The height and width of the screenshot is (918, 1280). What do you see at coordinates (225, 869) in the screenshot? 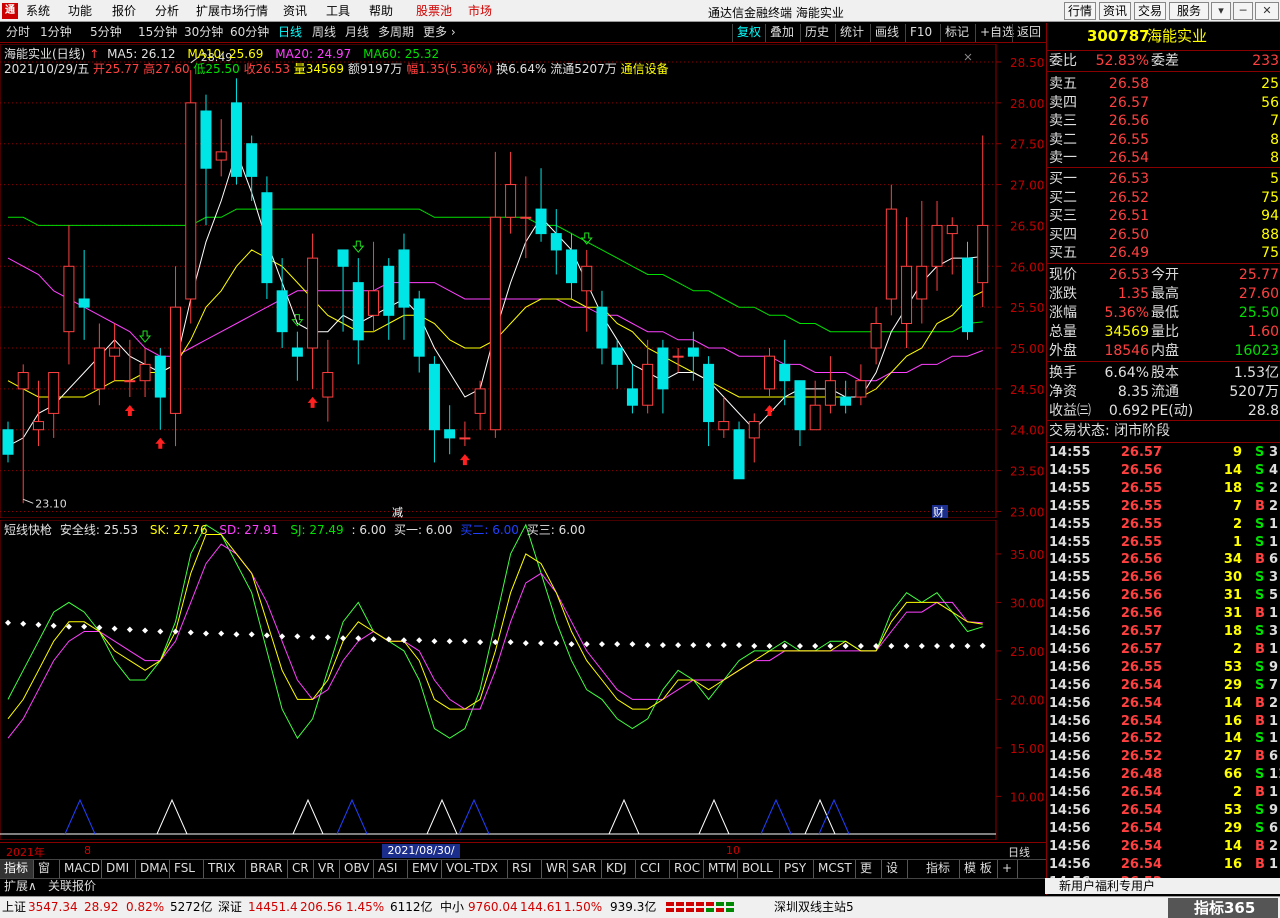
I see `tab-trix: TRIX` at bounding box center [225, 869].